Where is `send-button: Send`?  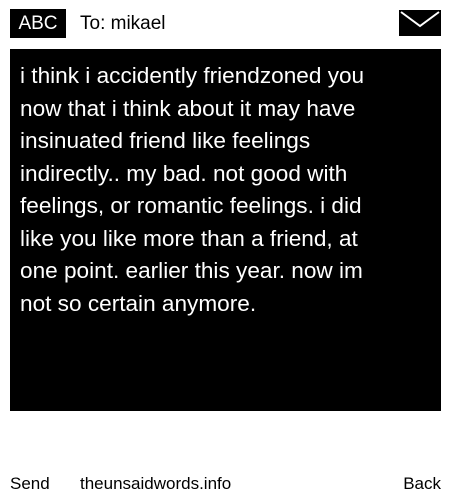
send-button: Send is located at coordinates (30, 484).